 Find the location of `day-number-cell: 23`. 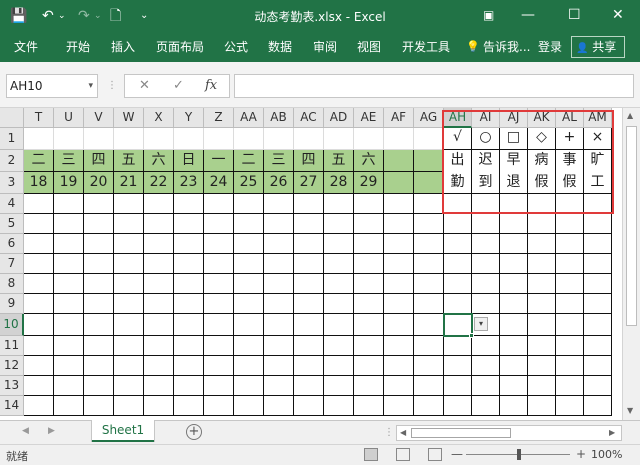

day-number-cell: 23 is located at coordinates (189, 183).